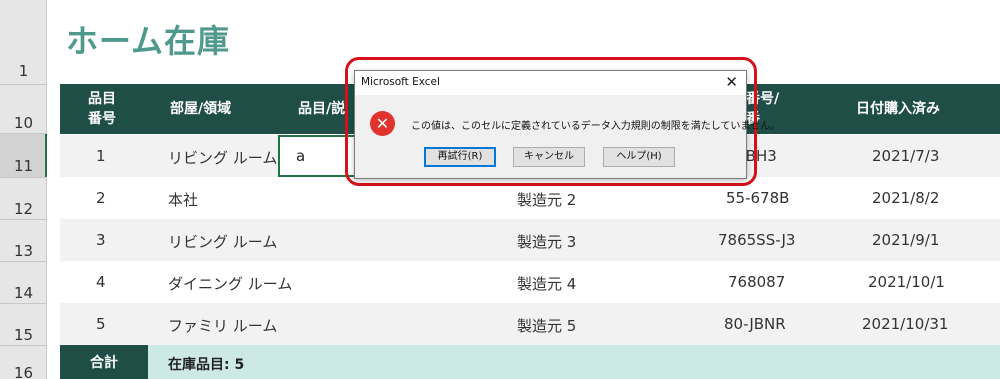 This screenshot has width=1000, height=379. I want to click on close-icon: ✕, so click(731, 82).